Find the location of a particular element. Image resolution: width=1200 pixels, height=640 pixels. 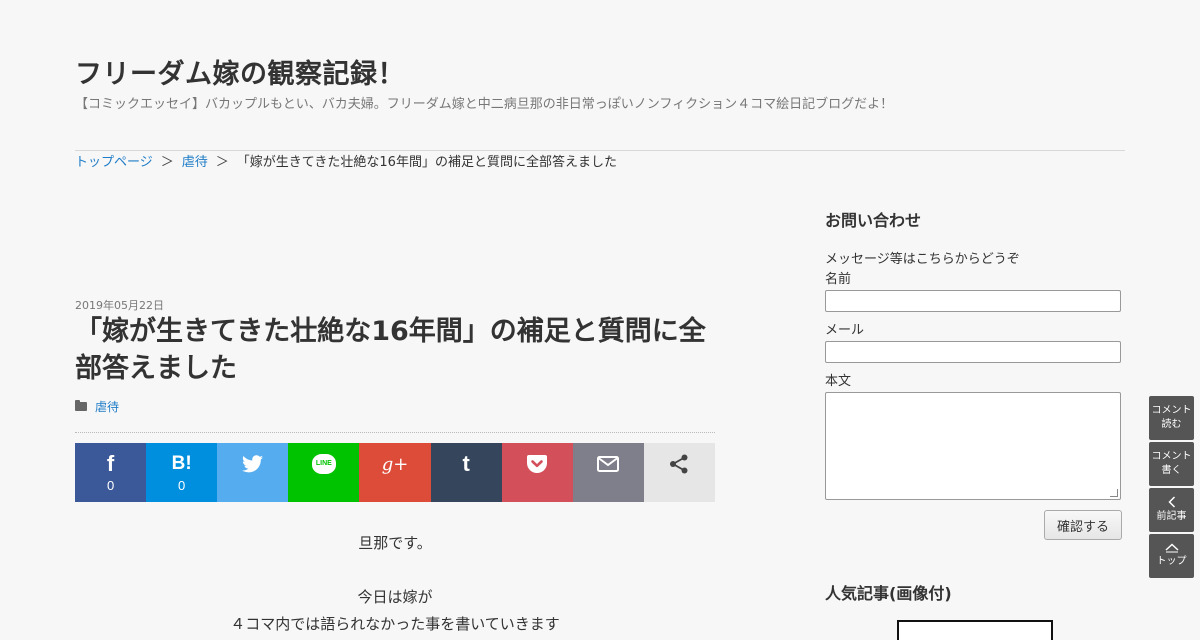

twitter-icon is located at coordinates (253, 464).